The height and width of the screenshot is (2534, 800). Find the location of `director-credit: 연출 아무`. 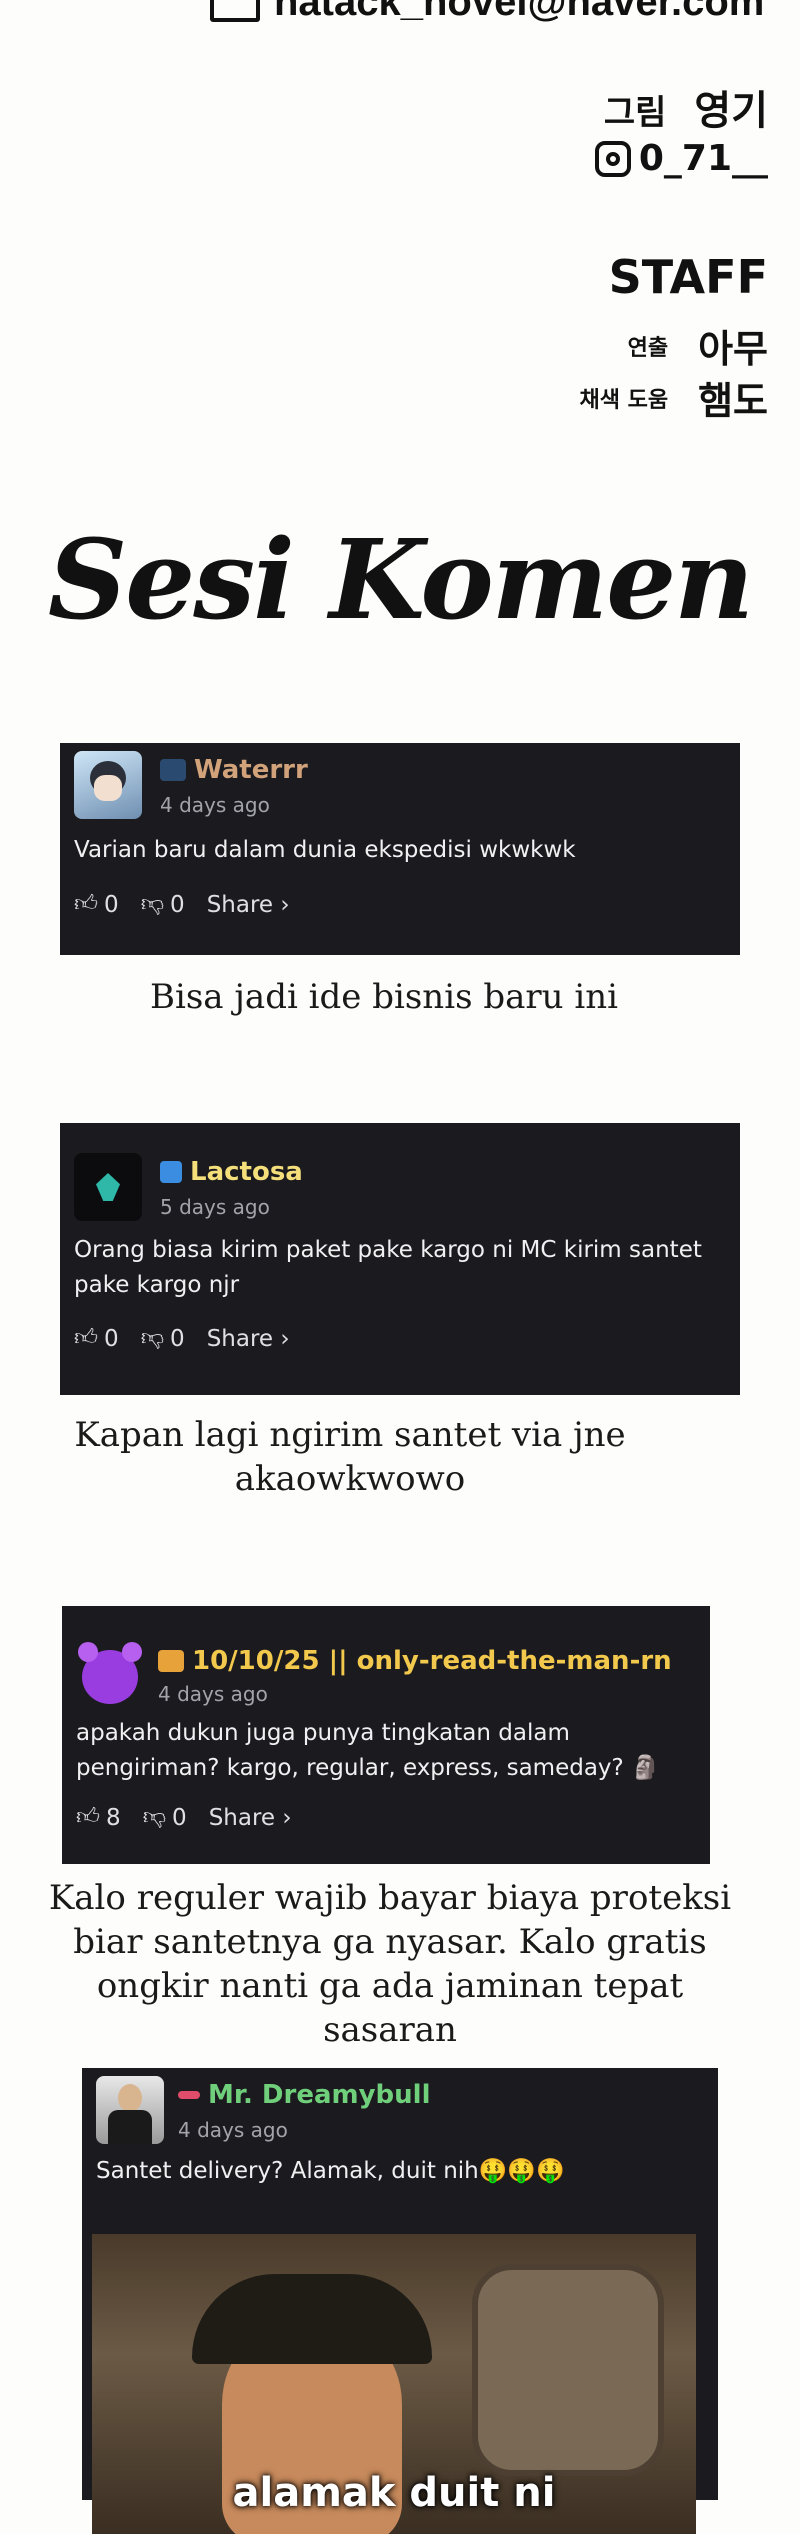

director-credit: 연출 아무 is located at coordinates (698, 345).